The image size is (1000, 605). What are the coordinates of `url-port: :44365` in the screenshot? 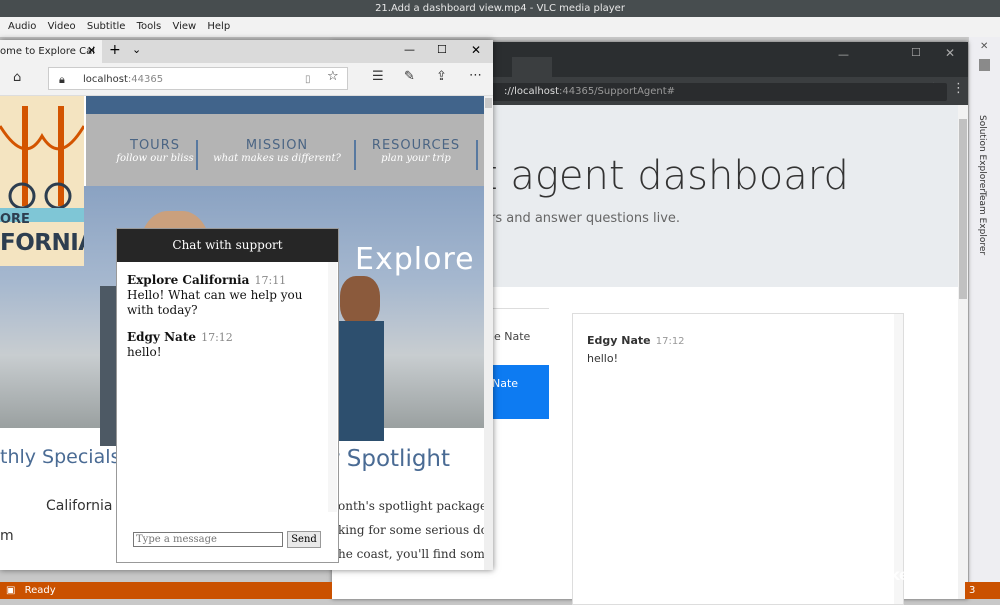 It's located at (145, 79).